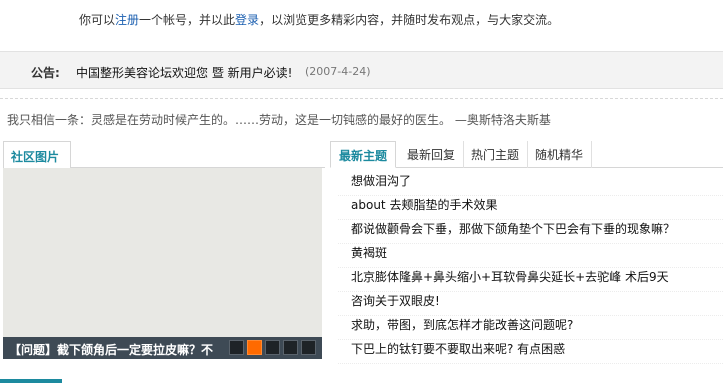  What do you see at coordinates (184, 72) in the screenshot?
I see `announcement-link: 中国整形美容论坛欢迎您 暨 新用户必读!` at bounding box center [184, 72].